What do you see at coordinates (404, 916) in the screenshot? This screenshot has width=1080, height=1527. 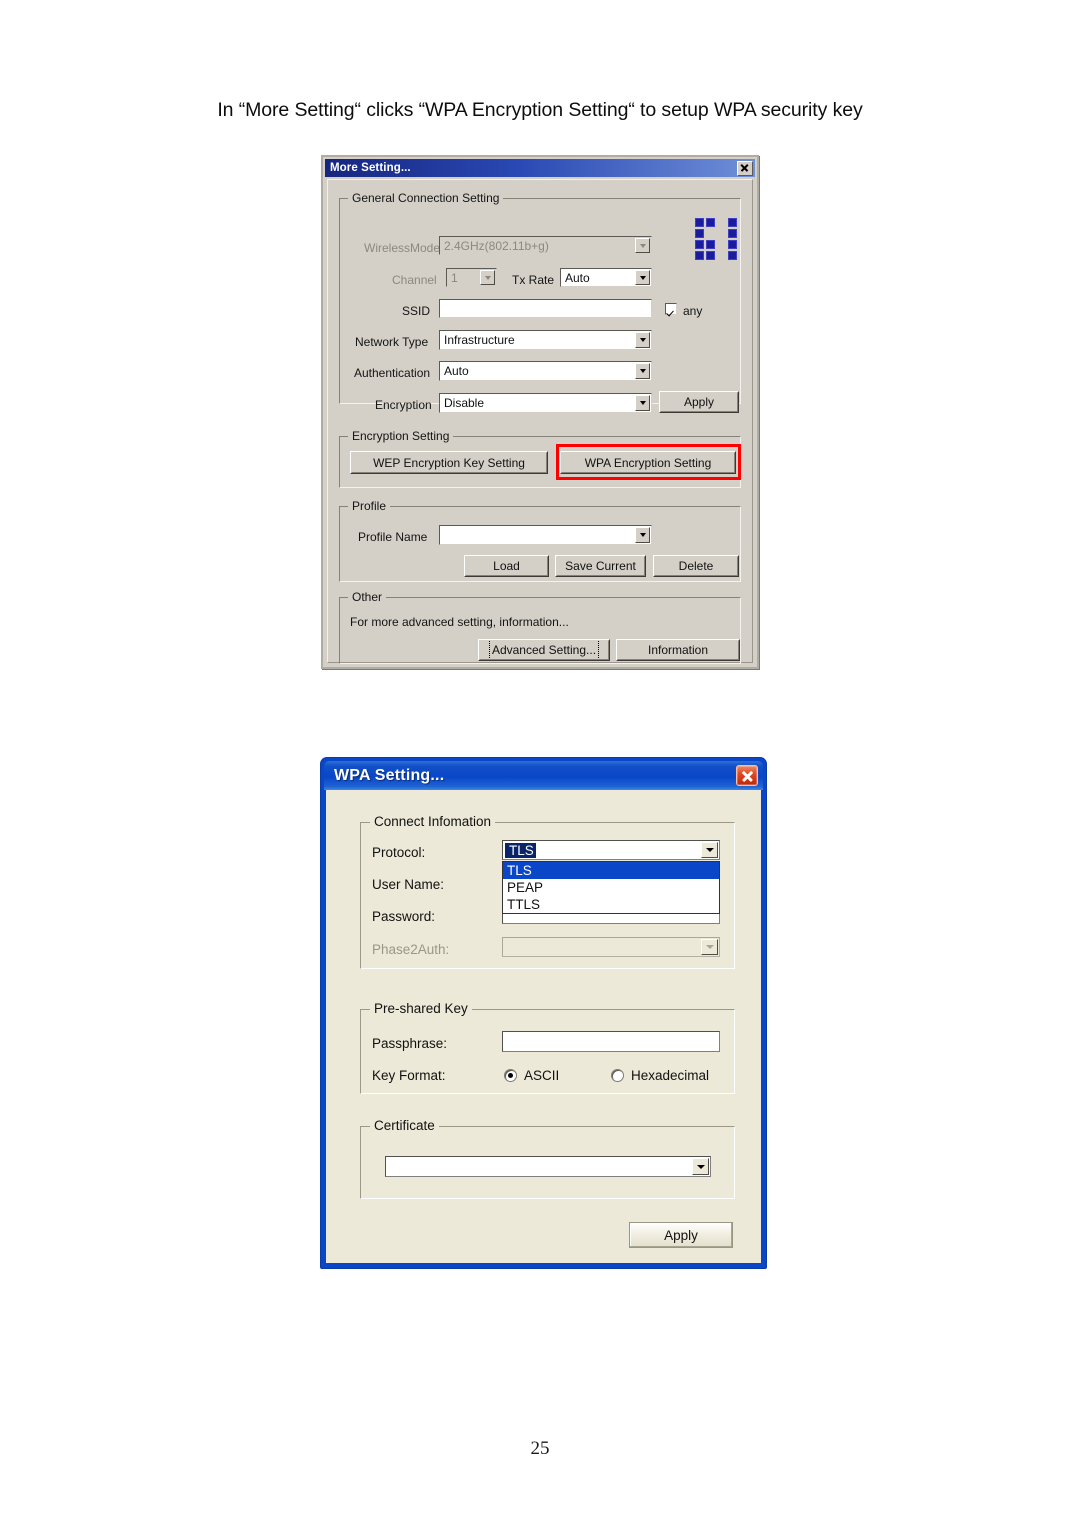 I see `password-label: Password:` at bounding box center [404, 916].